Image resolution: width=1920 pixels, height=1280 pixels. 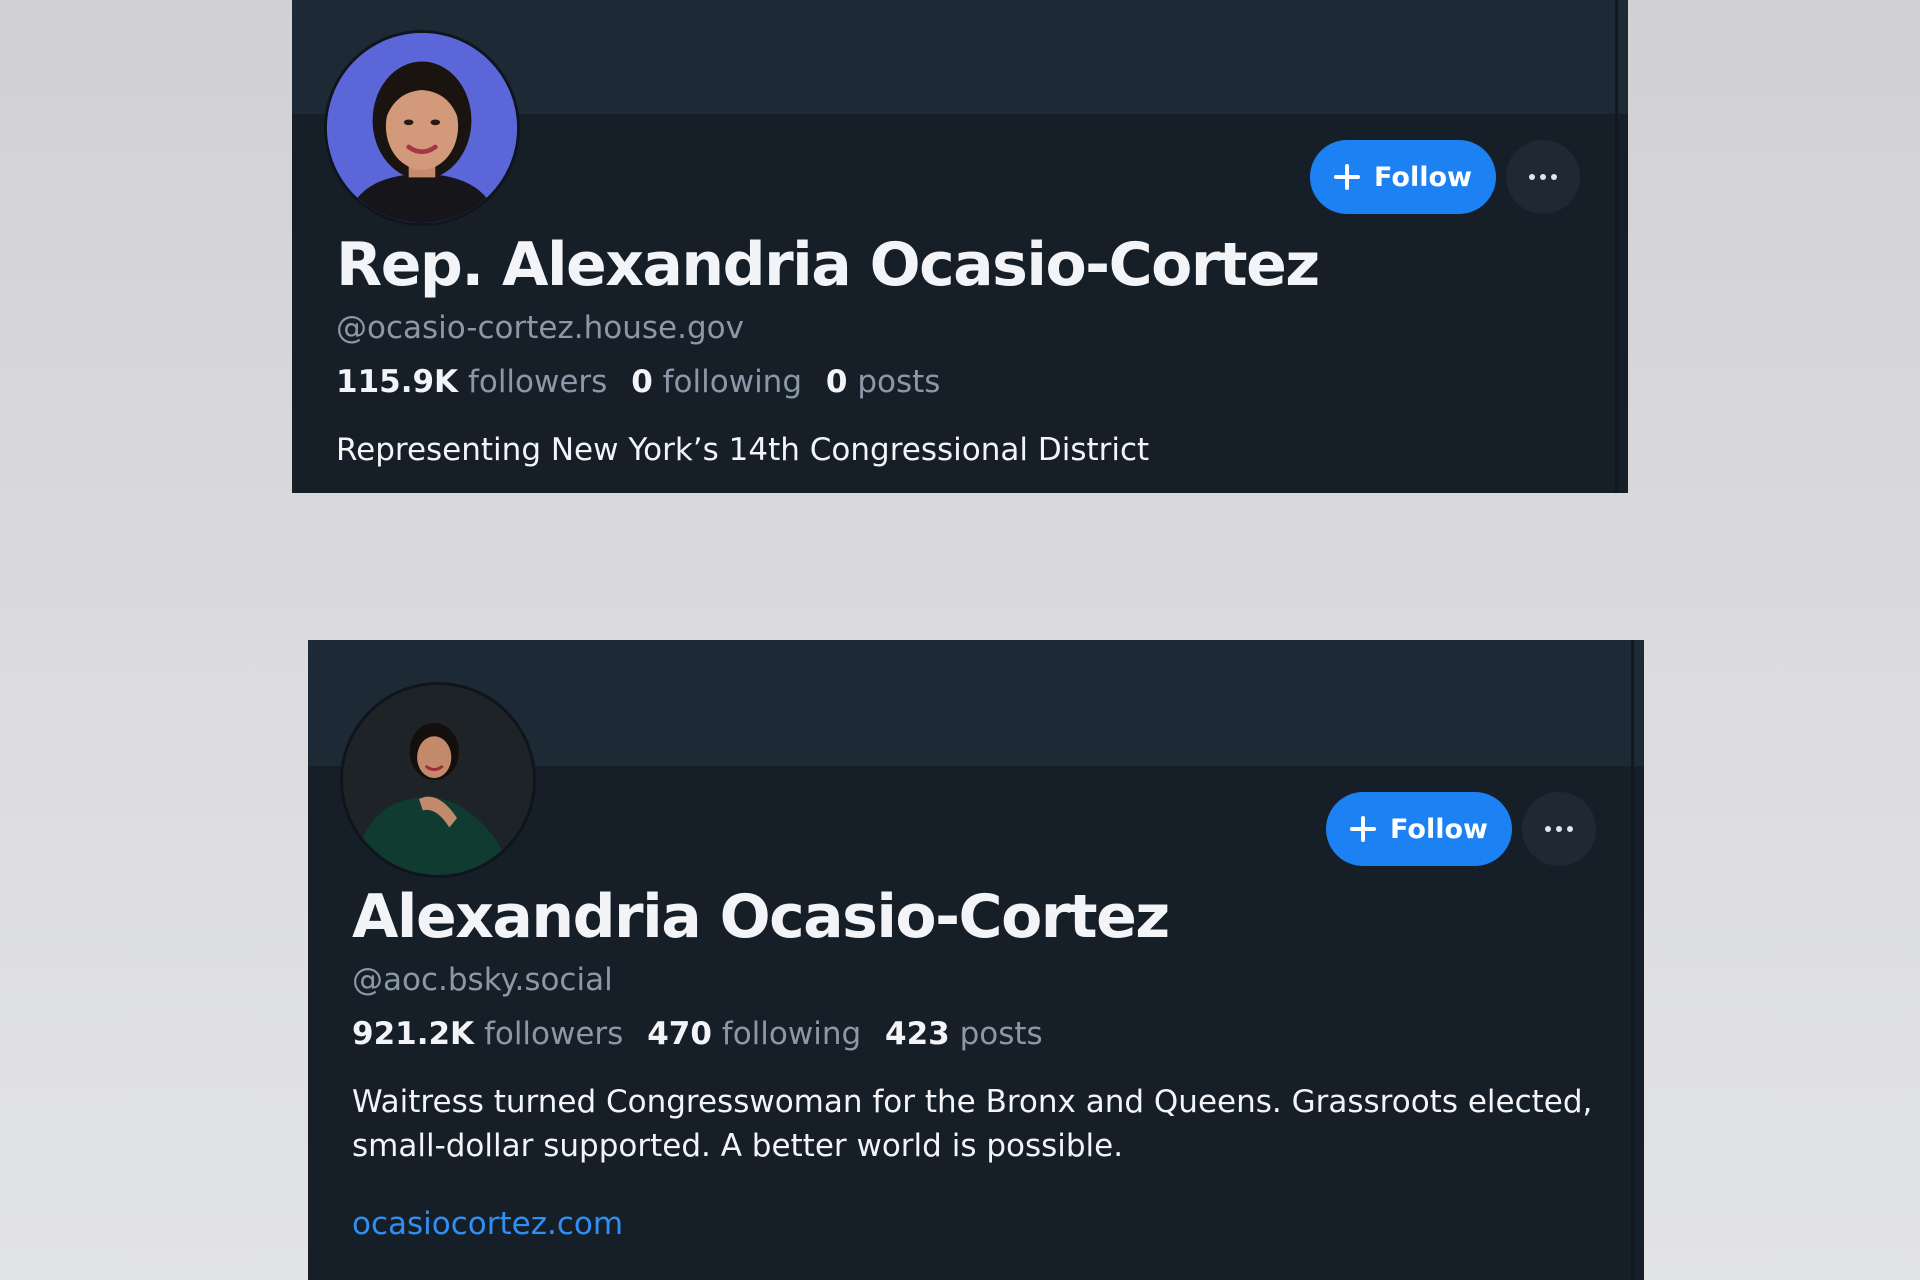 I want to click on posts-stat: 423 posts, so click(x=964, y=1034).